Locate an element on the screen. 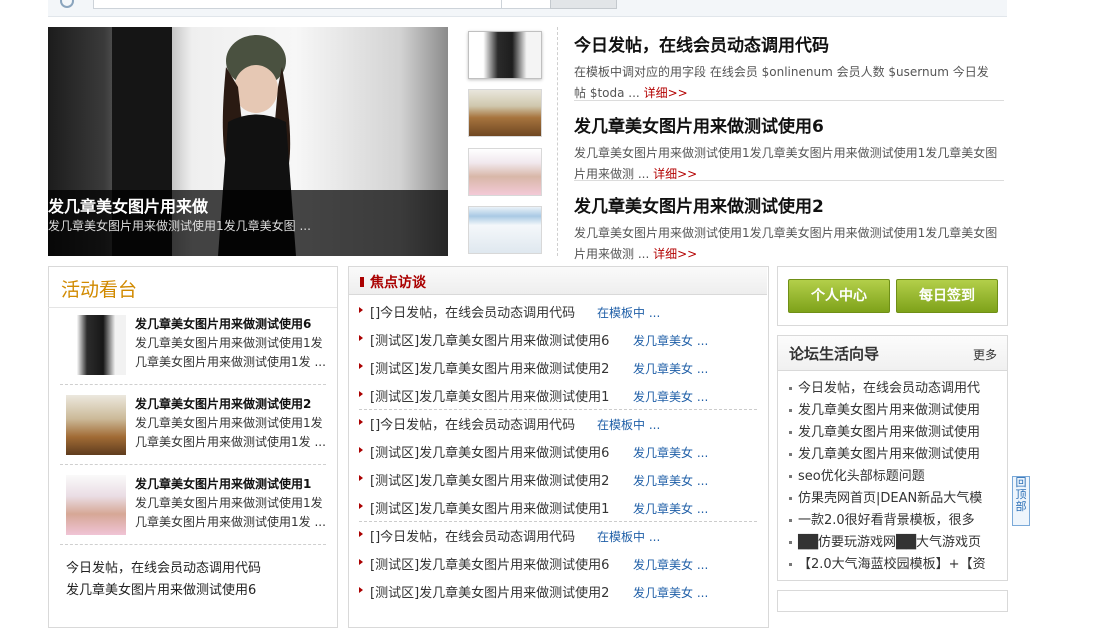 This screenshot has height=628, width=1107. guide-item: seo优化头部标题问题 is located at coordinates (894, 474).